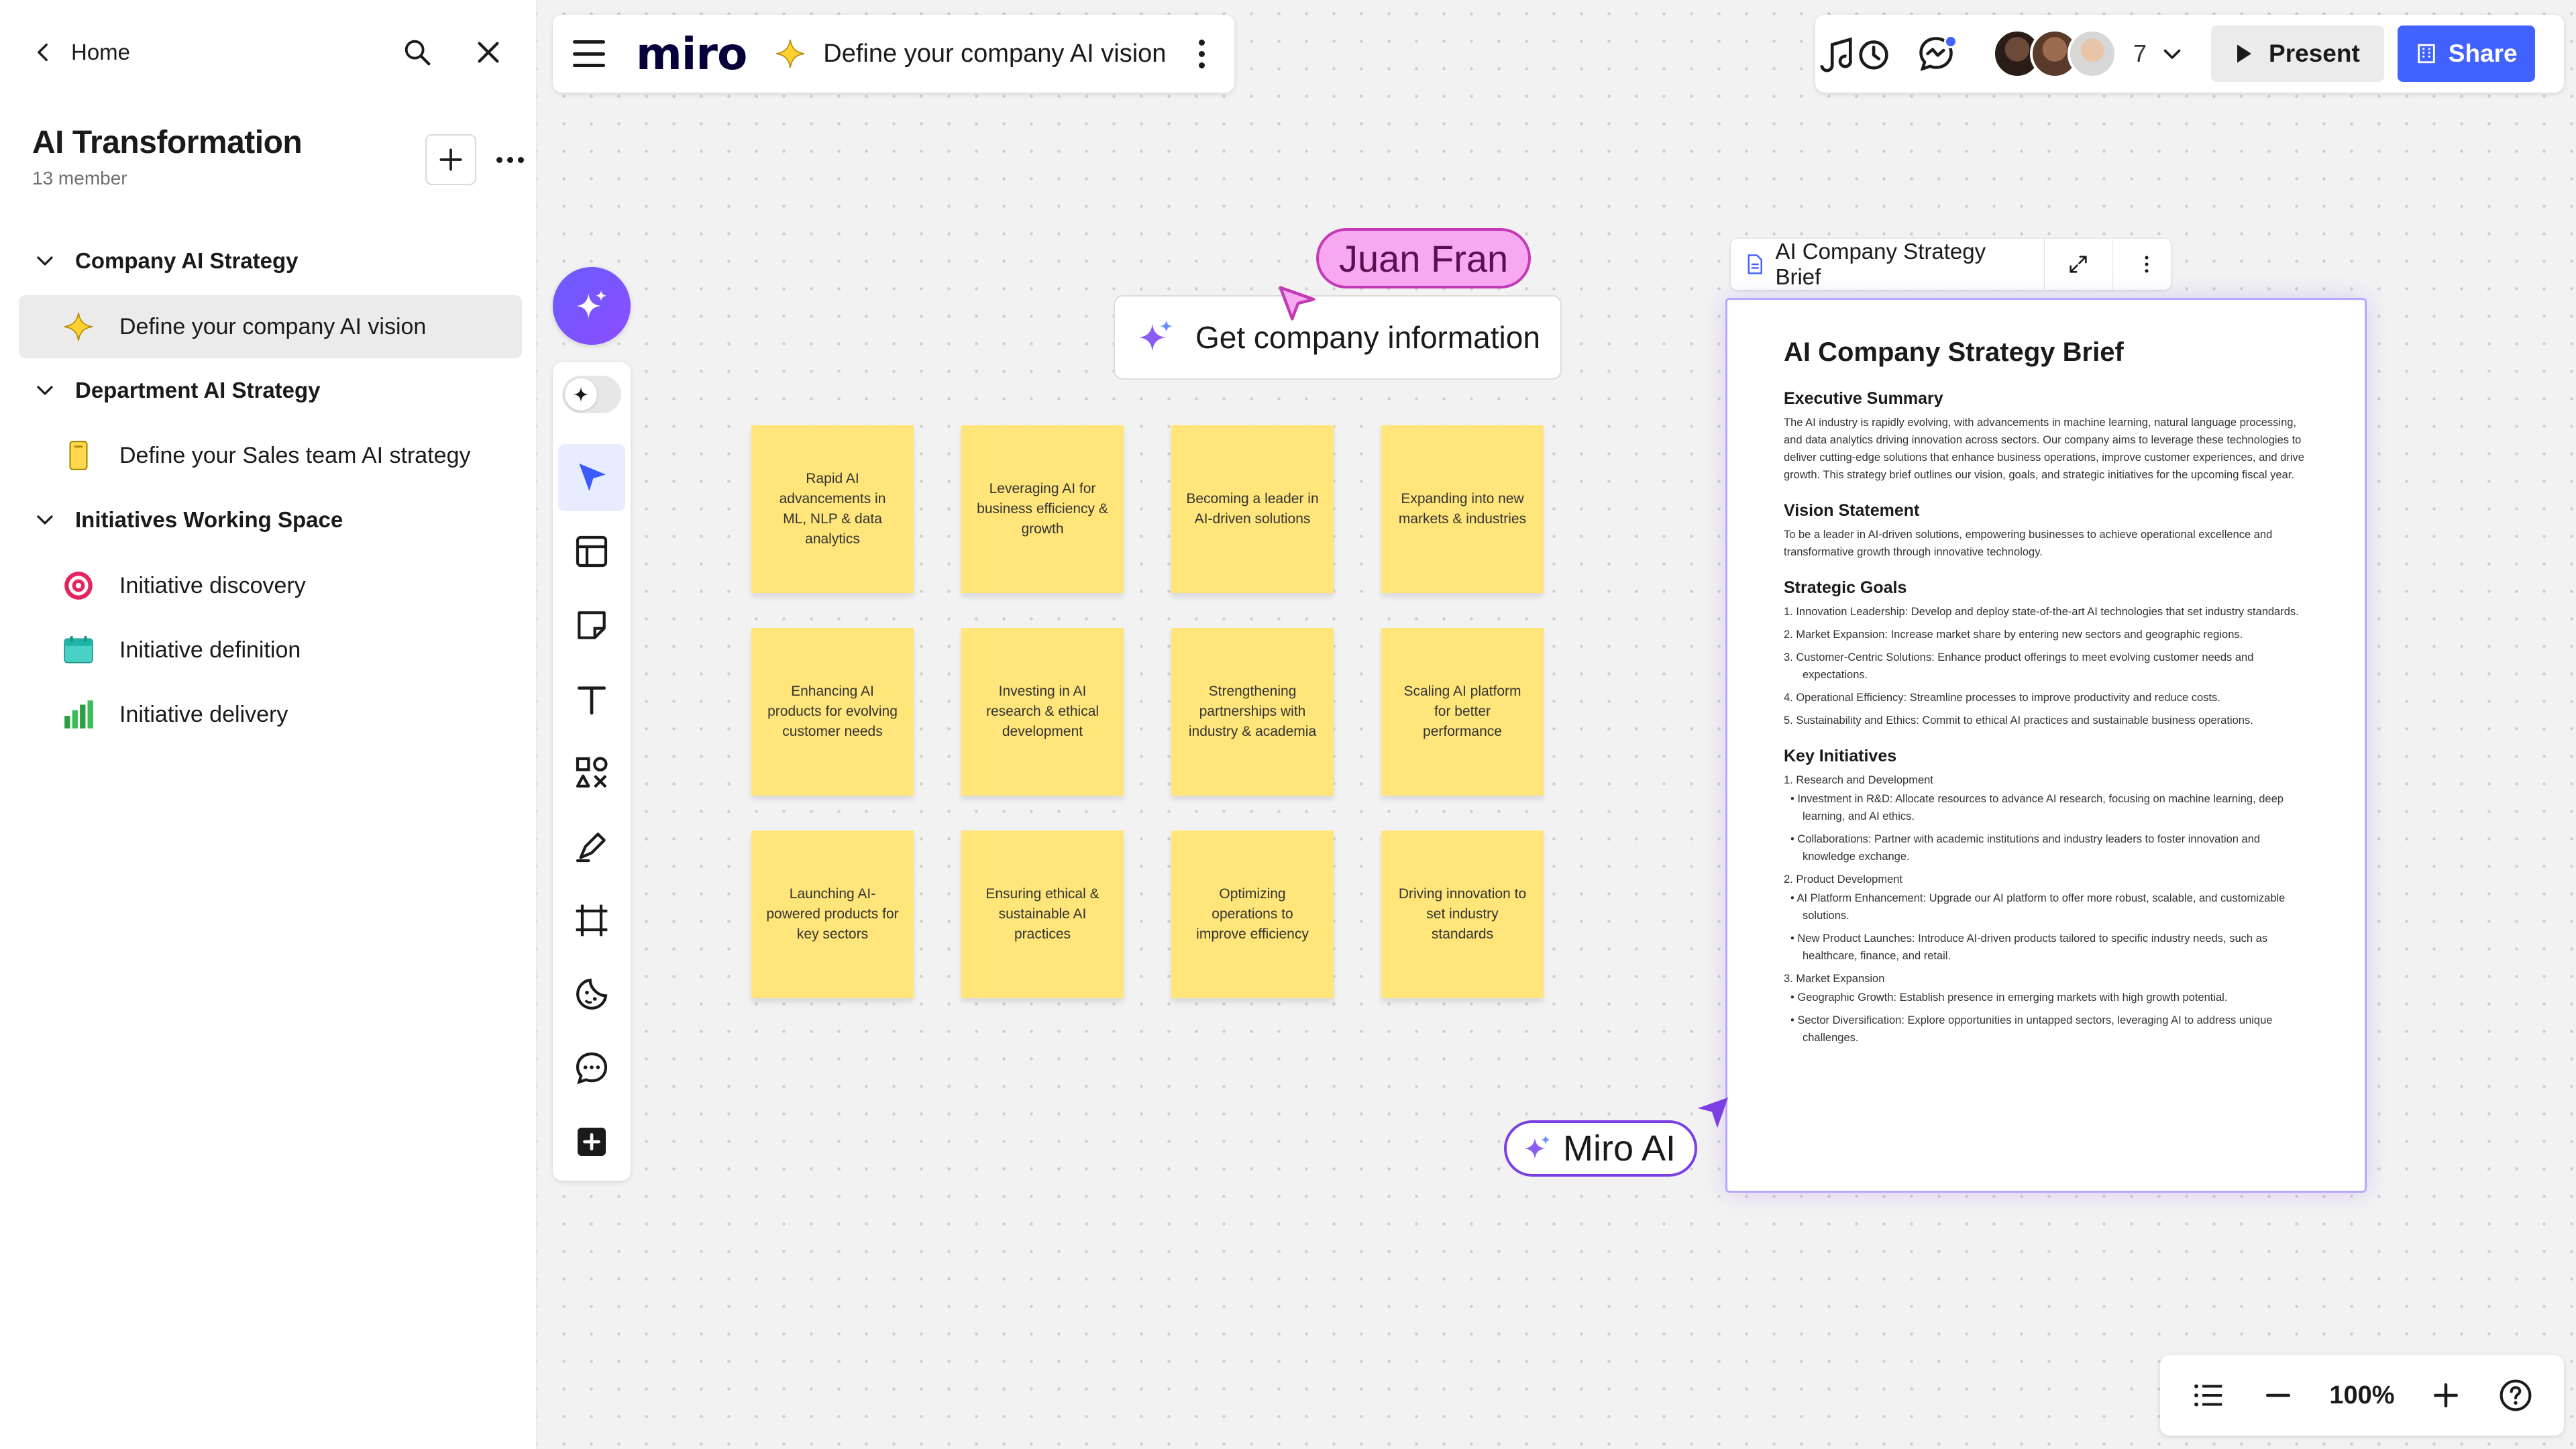 The image size is (2576, 1449). Describe the element at coordinates (273, 326) in the screenshot. I see `sidebar-item-label: Define your company AI vision` at that location.